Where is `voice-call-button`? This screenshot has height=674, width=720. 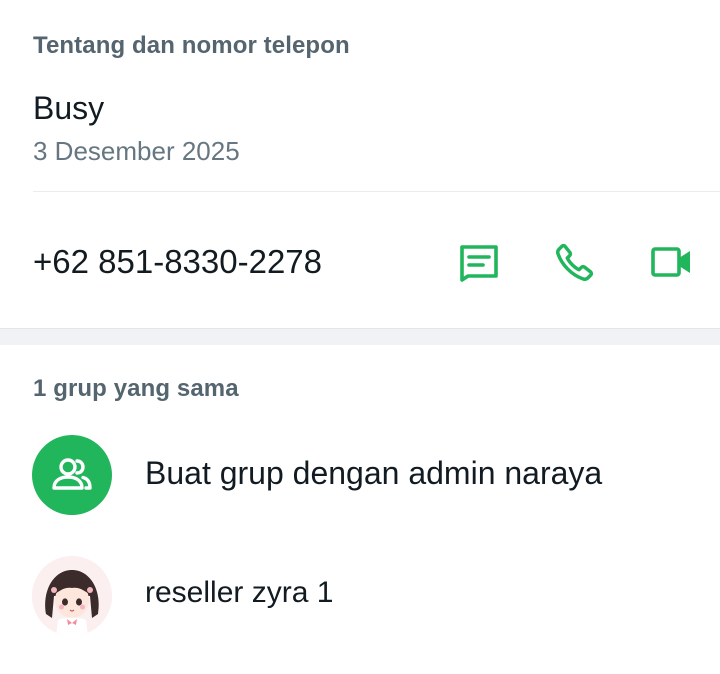 voice-call-button is located at coordinates (575, 262).